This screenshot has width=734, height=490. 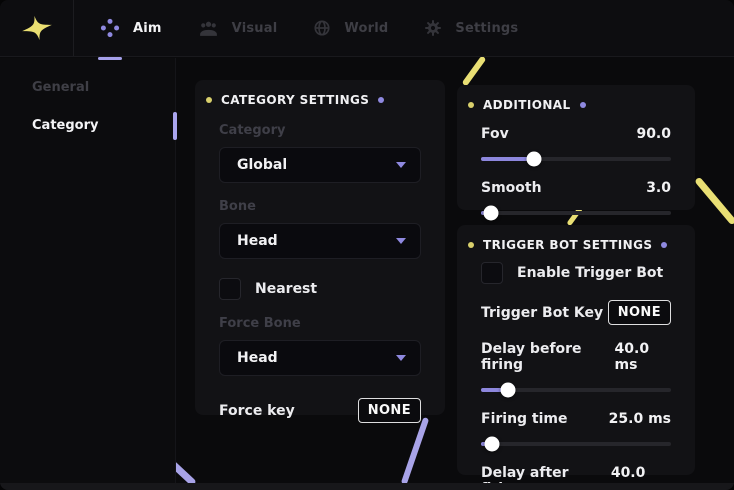 What do you see at coordinates (65, 125) in the screenshot?
I see `sidebar-item-category-label: Category` at bounding box center [65, 125].